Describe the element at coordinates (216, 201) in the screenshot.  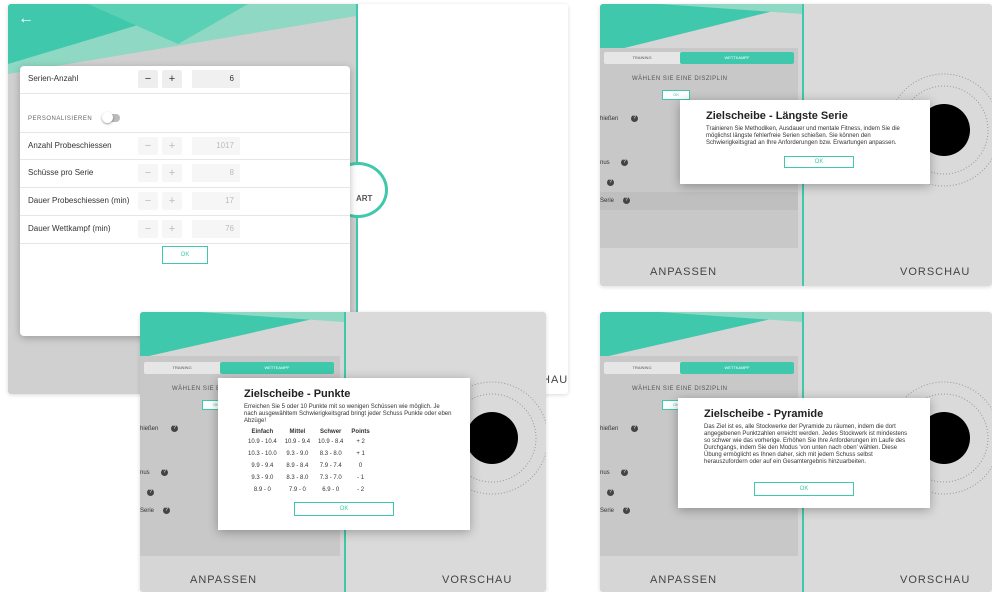
I see `value-field: 17` at that location.